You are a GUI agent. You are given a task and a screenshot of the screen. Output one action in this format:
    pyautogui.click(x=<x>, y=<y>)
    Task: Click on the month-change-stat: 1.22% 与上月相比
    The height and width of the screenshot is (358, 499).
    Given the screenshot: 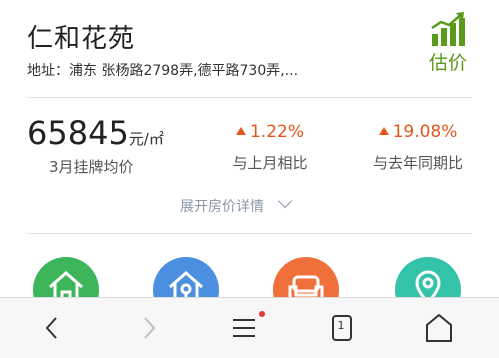 What is the action you would take?
    pyautogui.click(x=270, y=147)
    